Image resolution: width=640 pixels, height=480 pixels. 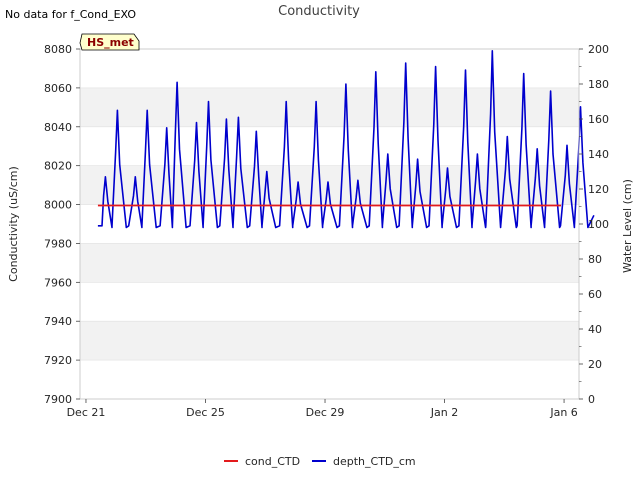 I want to click on y-tick-label: 7940, so click(x=58, y=321).